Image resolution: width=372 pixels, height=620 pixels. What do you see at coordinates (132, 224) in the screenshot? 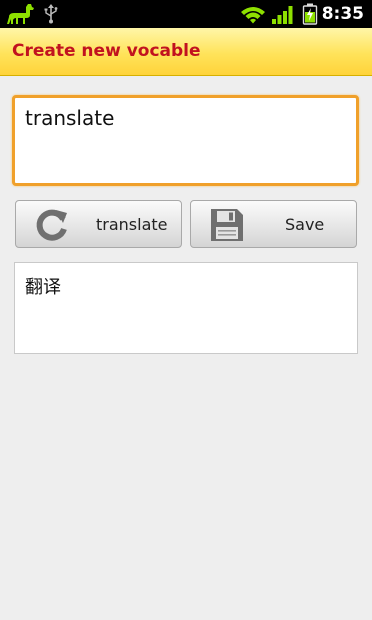
I see `translate-button-label: translate` at bounding box center [132, 224].